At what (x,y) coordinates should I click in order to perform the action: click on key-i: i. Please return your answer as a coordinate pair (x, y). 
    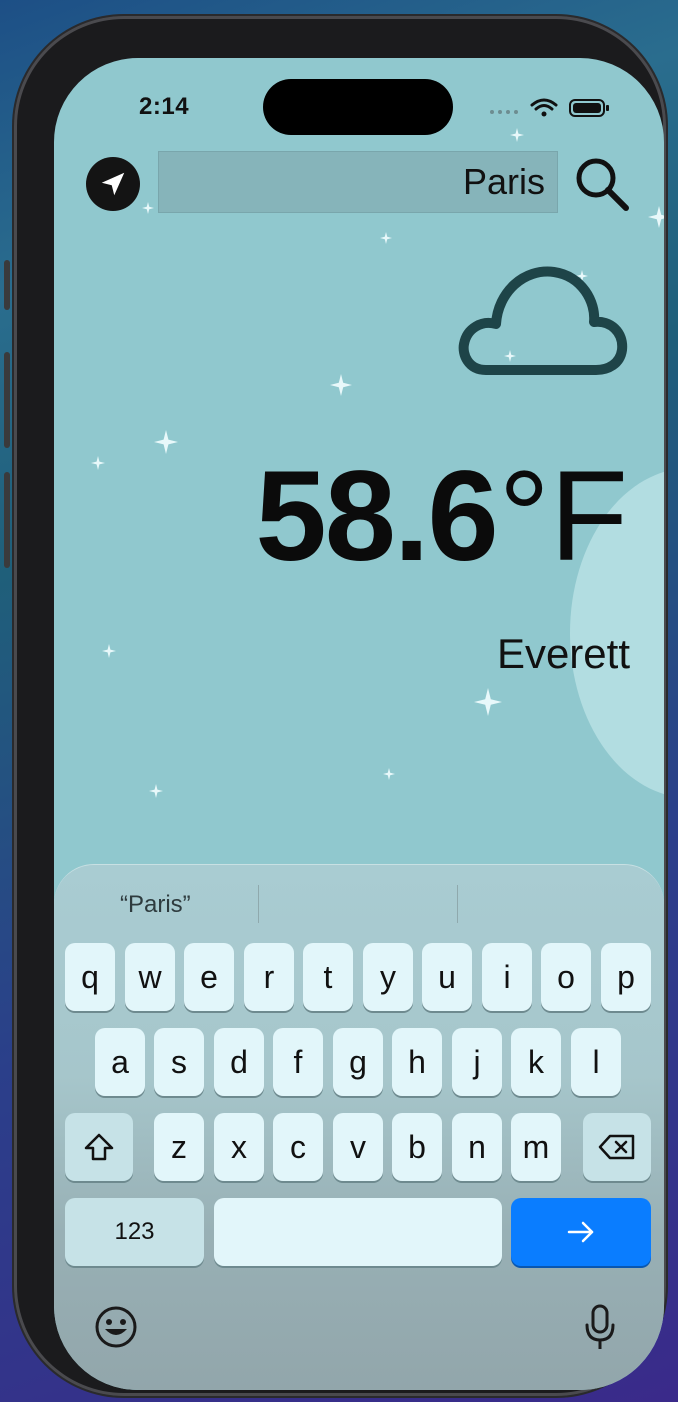
    Looking at the image, I should click on (507, 977).